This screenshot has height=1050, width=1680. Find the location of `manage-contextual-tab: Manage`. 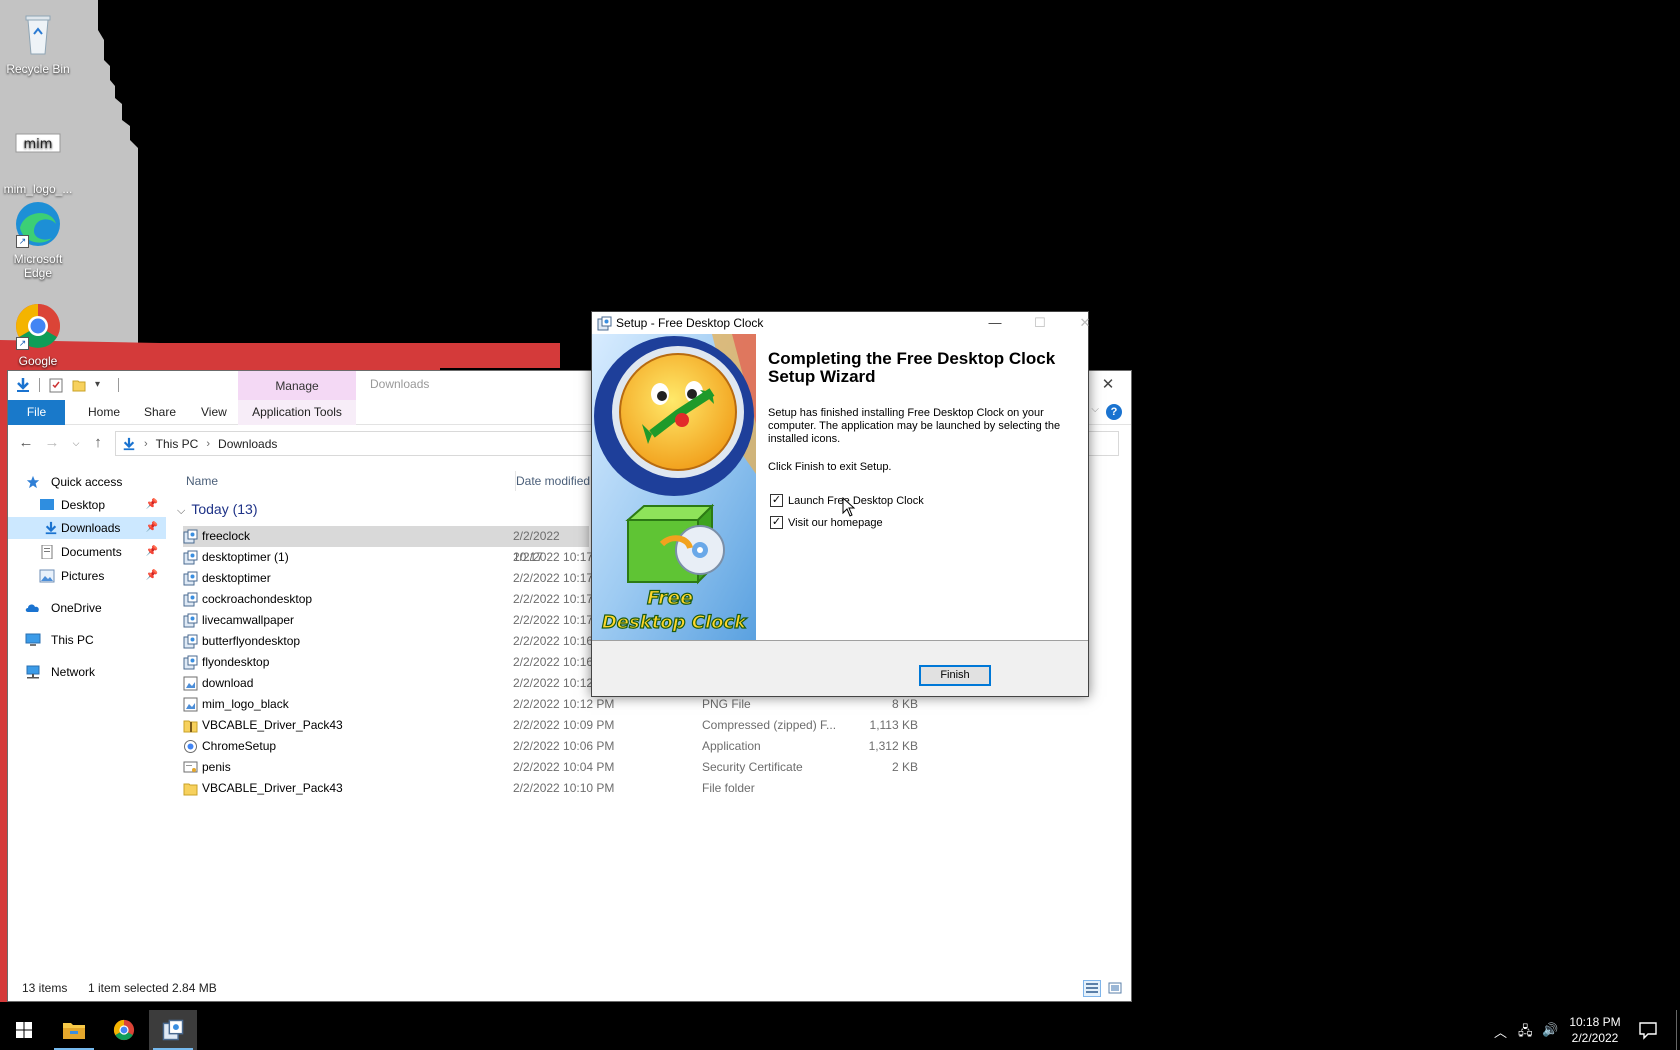

manage-contextual-tab: Manage is located at coordinates (297, 385).